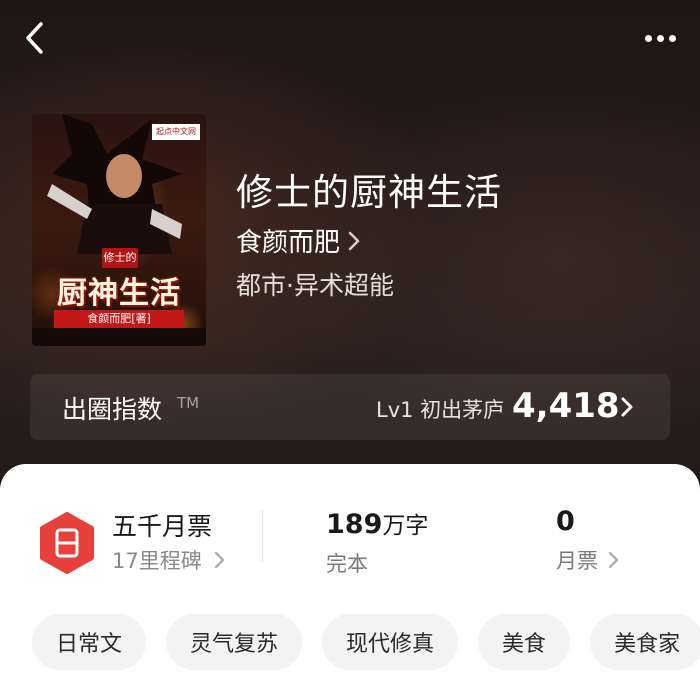 The height and width of the screenshot is (688, 700). I want to click on trademark-mark: TM, so click(188, 403).